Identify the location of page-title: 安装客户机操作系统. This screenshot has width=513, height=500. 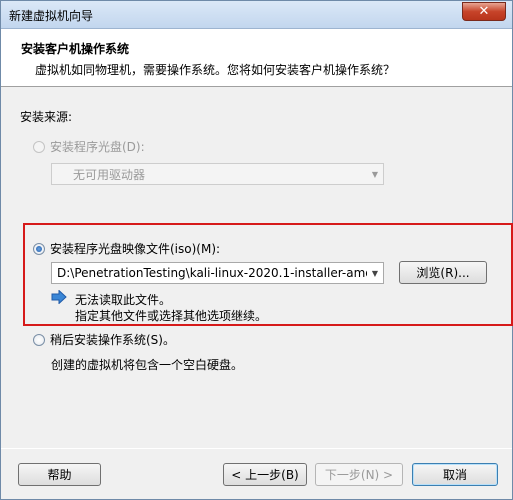
(75, 49).